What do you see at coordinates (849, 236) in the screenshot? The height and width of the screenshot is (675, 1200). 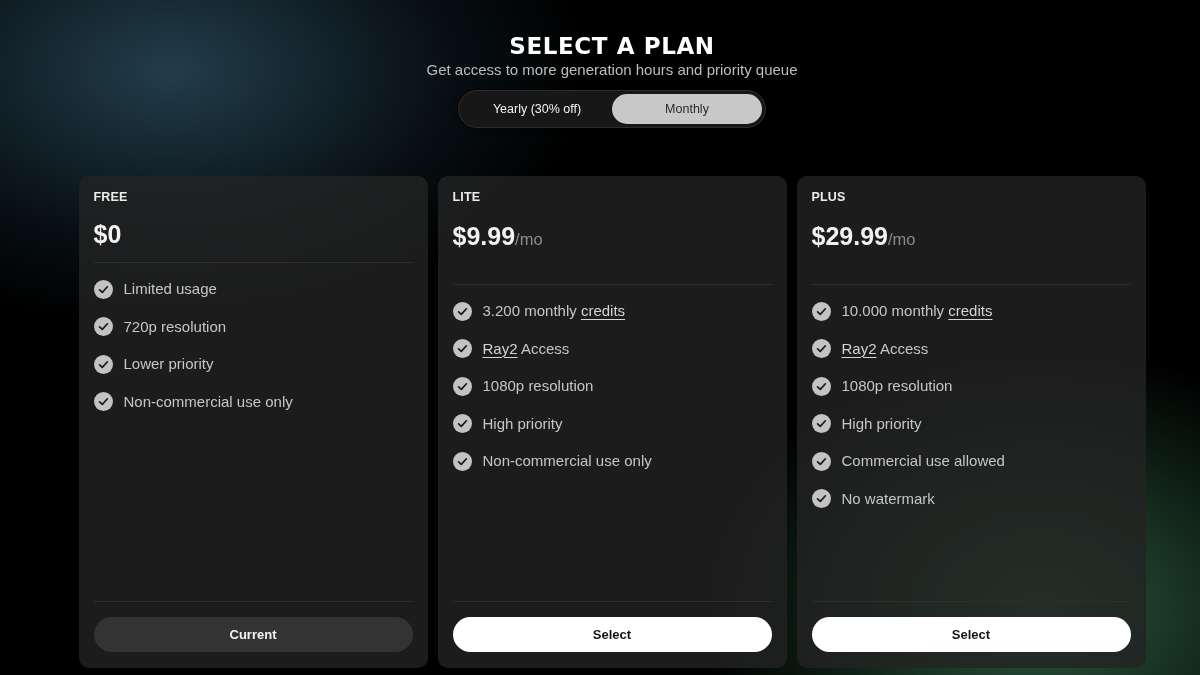 I see `plan-price: $29.99` at bounding box center [849, 236].